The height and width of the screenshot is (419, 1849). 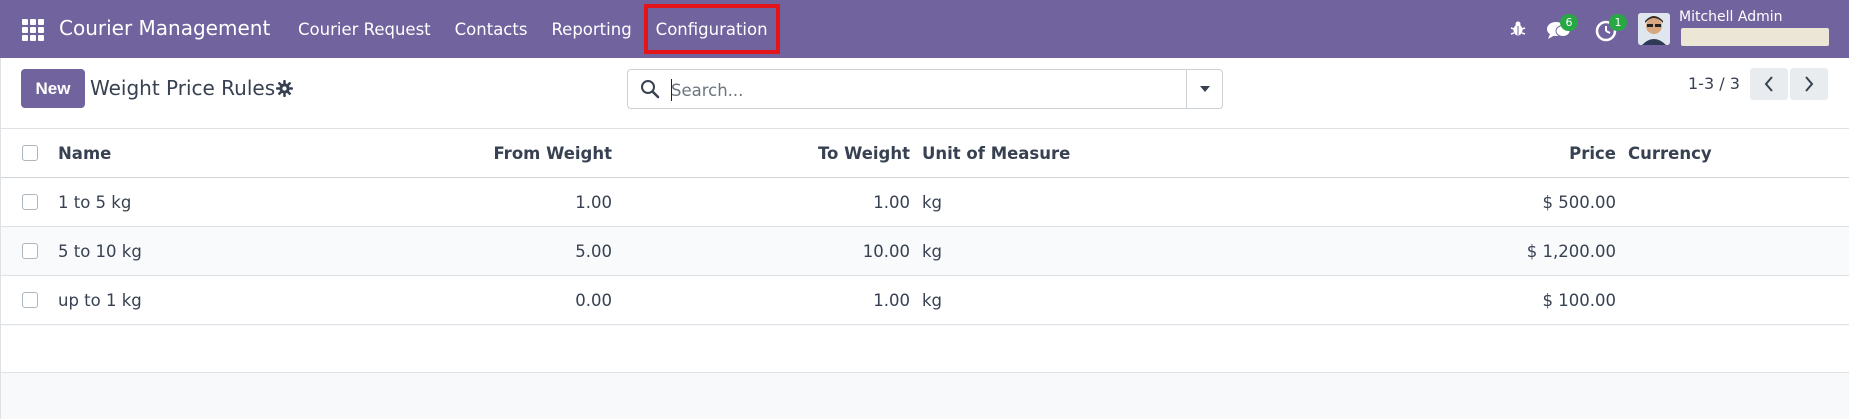 I want to click on table-row: 1 to 5 kg 1.00 1.00 kg $ 500.00, so click(x=924, y=202).